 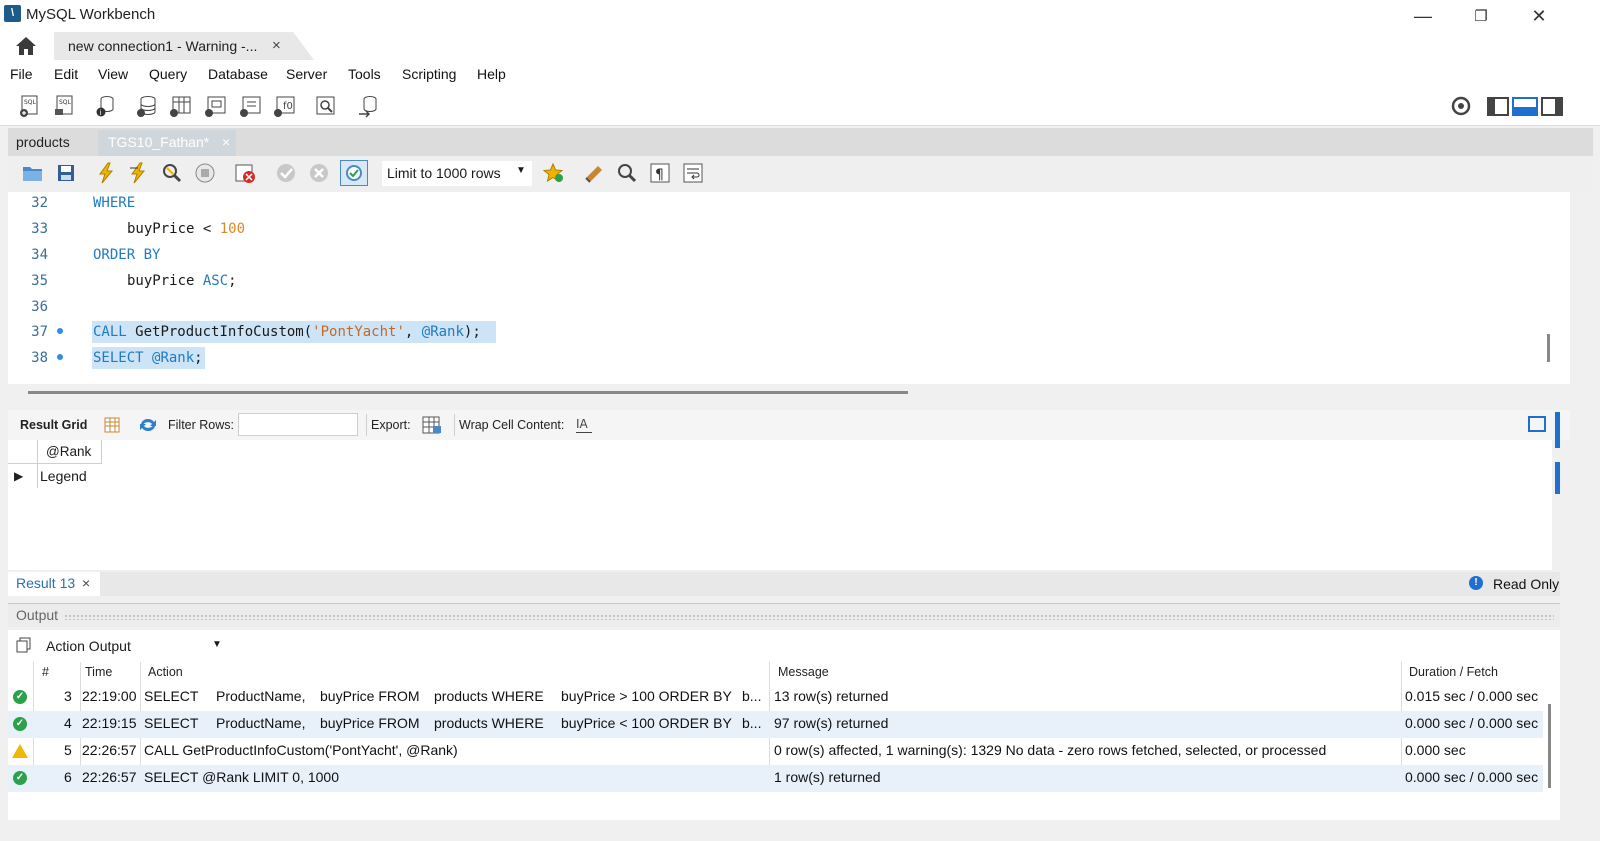 I want to click on menu-file: File, so click(x=21, y=74).